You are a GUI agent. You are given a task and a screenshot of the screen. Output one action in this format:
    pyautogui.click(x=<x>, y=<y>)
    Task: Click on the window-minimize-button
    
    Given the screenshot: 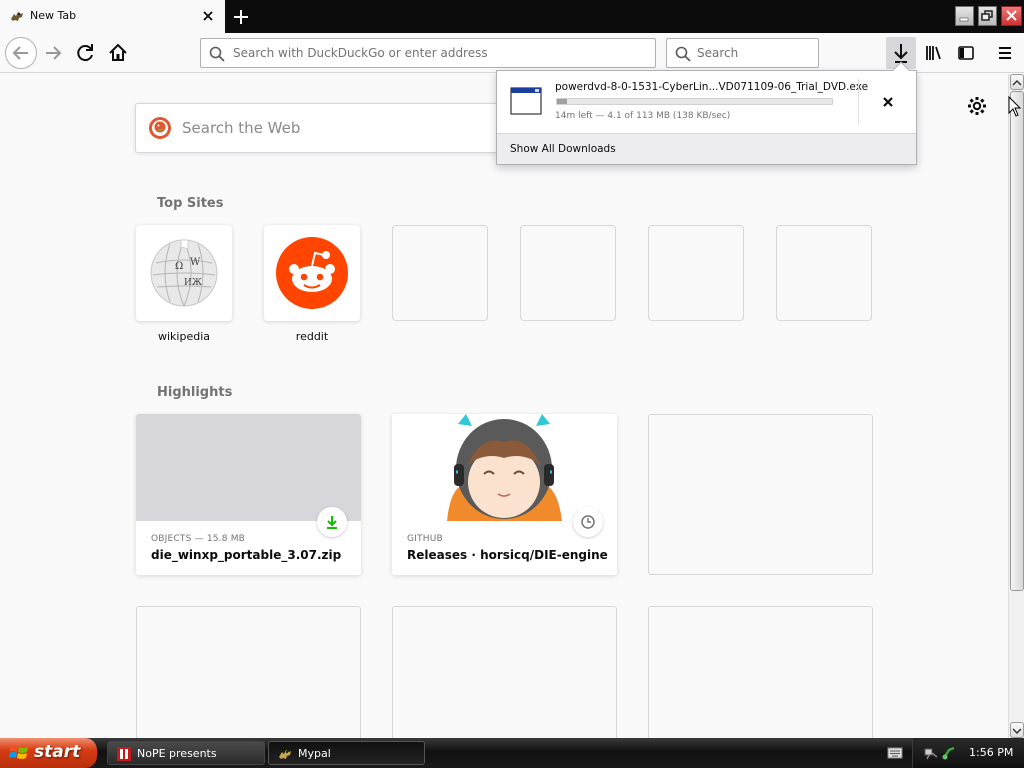 What is the action you would take?
    pyautogui.click(x=964, y=16)
    